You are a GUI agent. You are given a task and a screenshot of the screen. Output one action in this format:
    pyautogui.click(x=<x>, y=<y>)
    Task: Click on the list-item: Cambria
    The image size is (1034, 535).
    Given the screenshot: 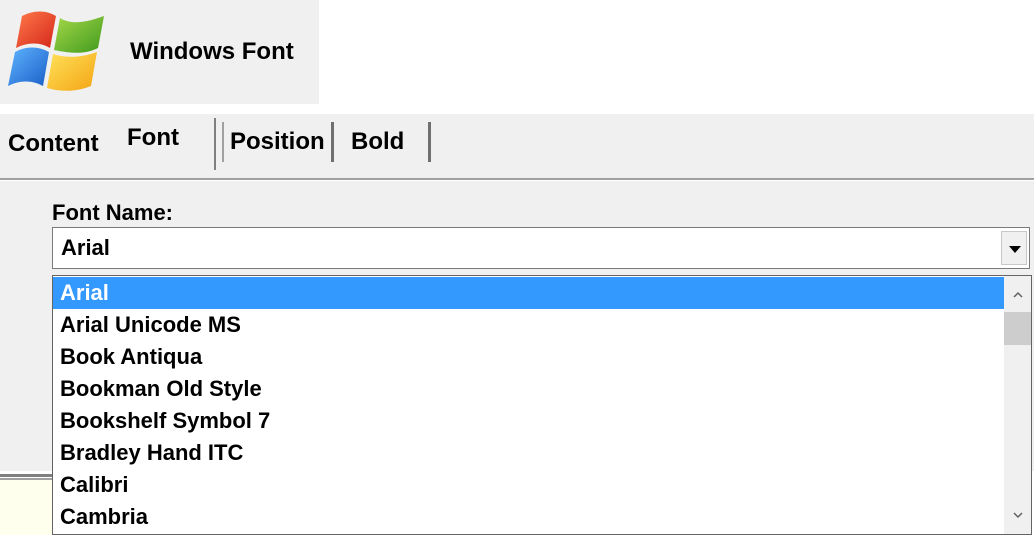 What is the action you would take?
    pyautogui.click(x=528, y=517)
    